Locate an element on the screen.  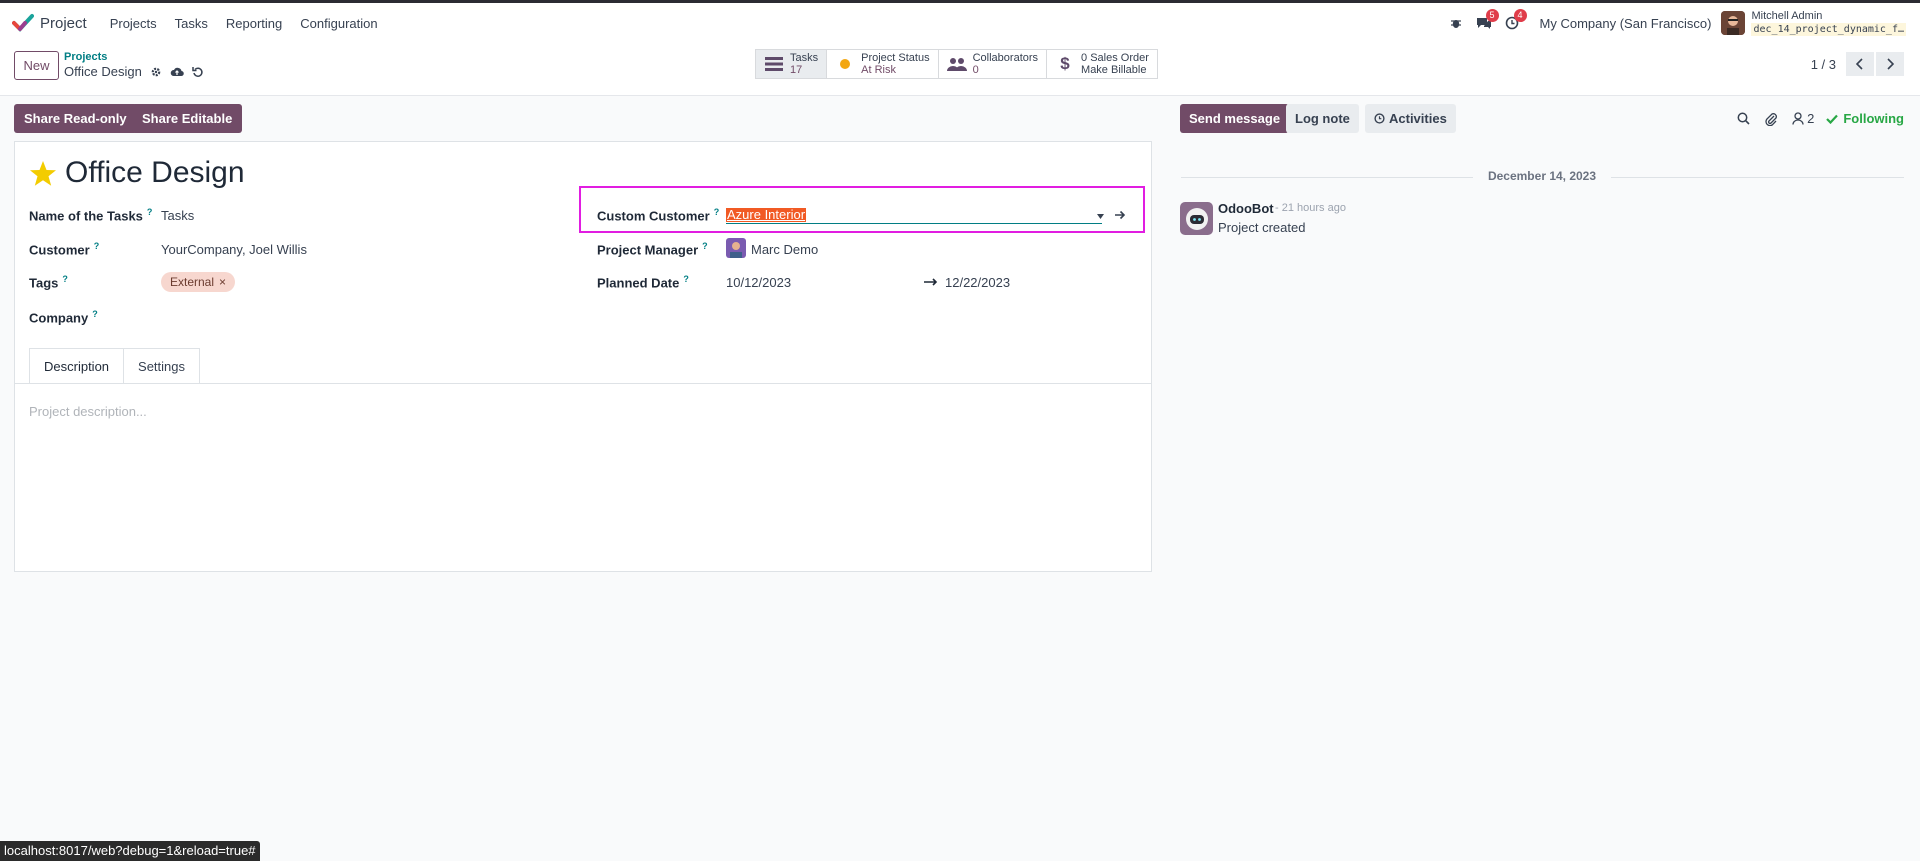
tasks-count: 17 is located at coordinates (796, 70).